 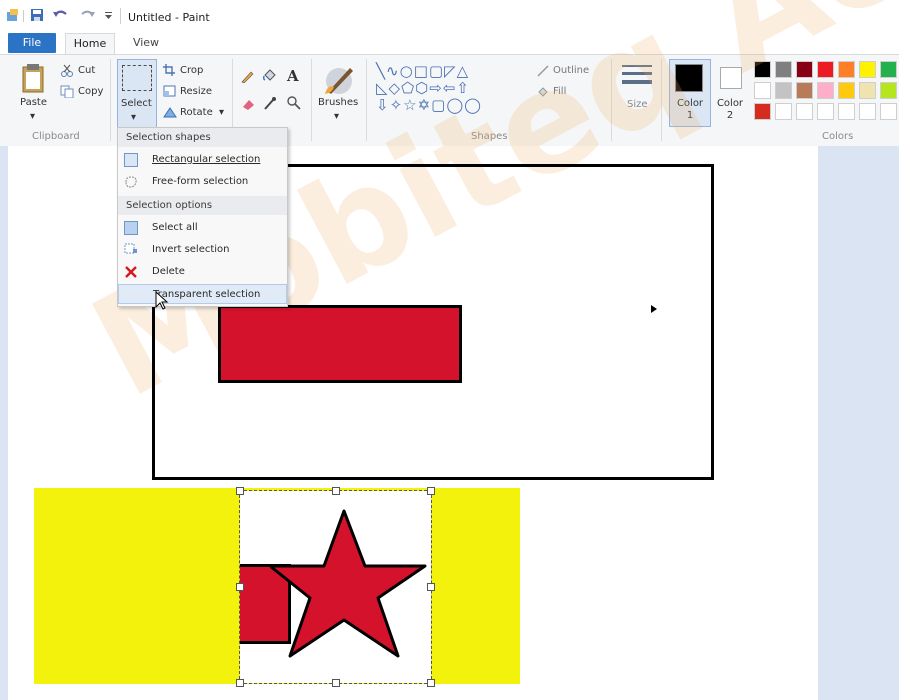 What do you see at coordinates (169, 70) in the screenshot?
I see `crop-icon` at bounding box center [169, 70].